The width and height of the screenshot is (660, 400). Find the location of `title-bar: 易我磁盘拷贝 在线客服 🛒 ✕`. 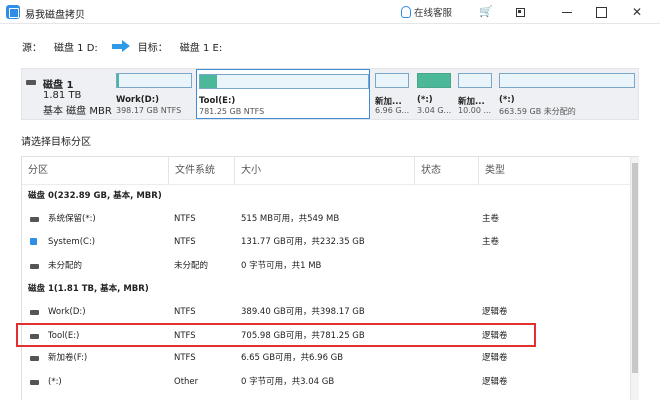

title-bar: 易我磁盘拷贝 在线客服 🛒 ✕ is located at coordinates (330, 12).